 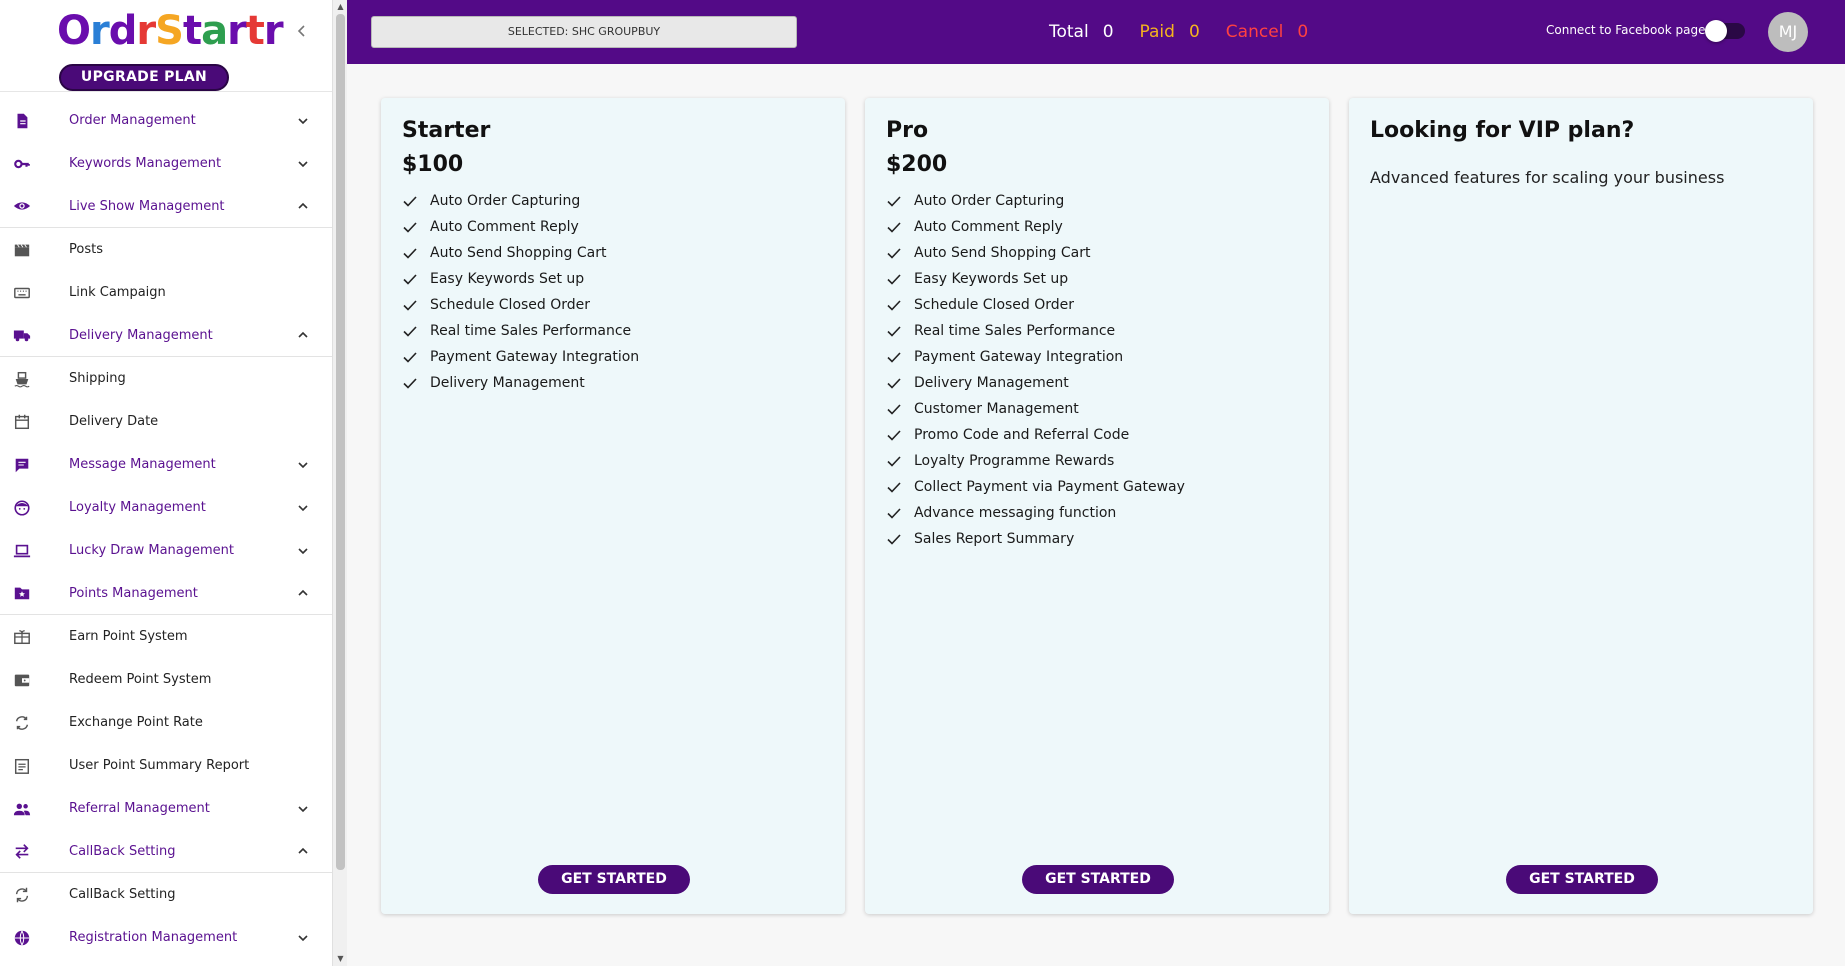 What do you see at coordinates (166, 937) in the screenshot?
I see `sidebar-item-registration-management: Registration Management` at bounding box center [166, 937].